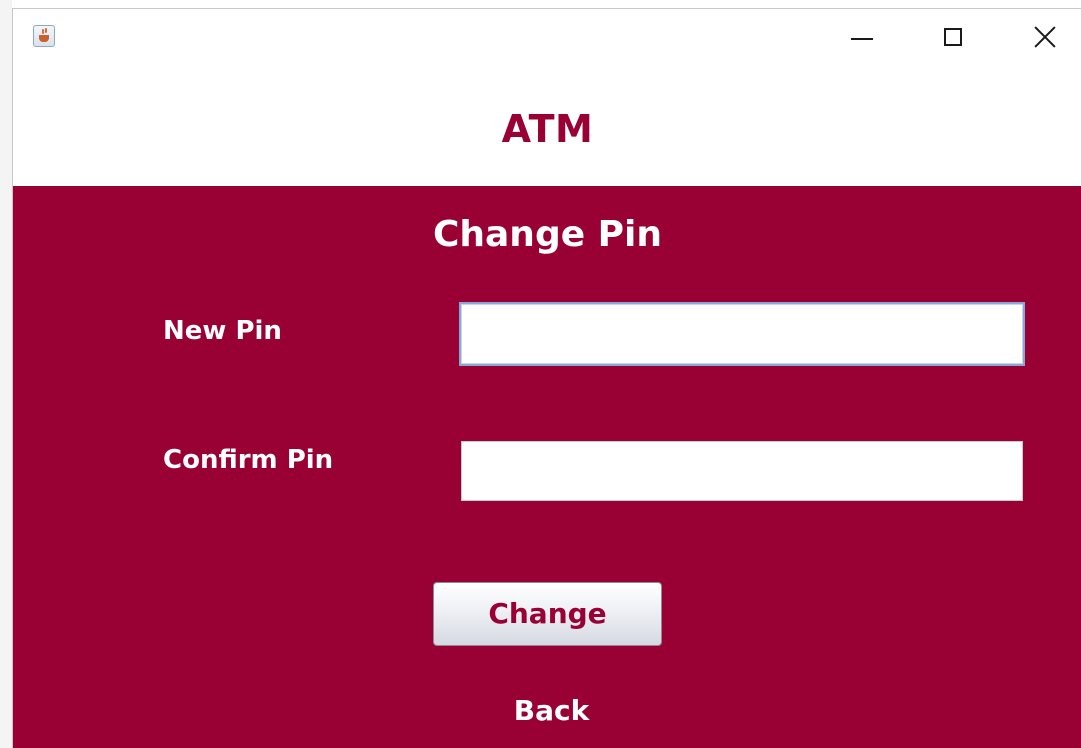 The width and height of the screenshot is (1081, 748). Describe the element at coordinates (248, 460) in the screenshot. I see `confirm-pin-label: Confirm Pin` at that location.